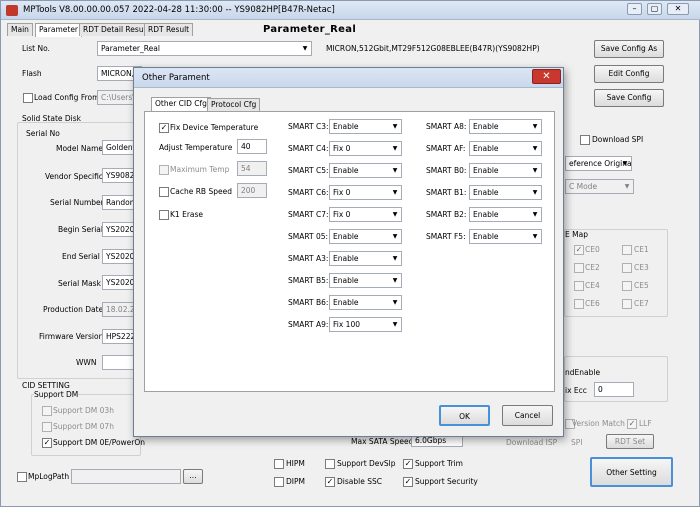  Describe the element at coordinates (408, 482) in the screenshot. I see `support-security-checkbox: ✓` at that location.